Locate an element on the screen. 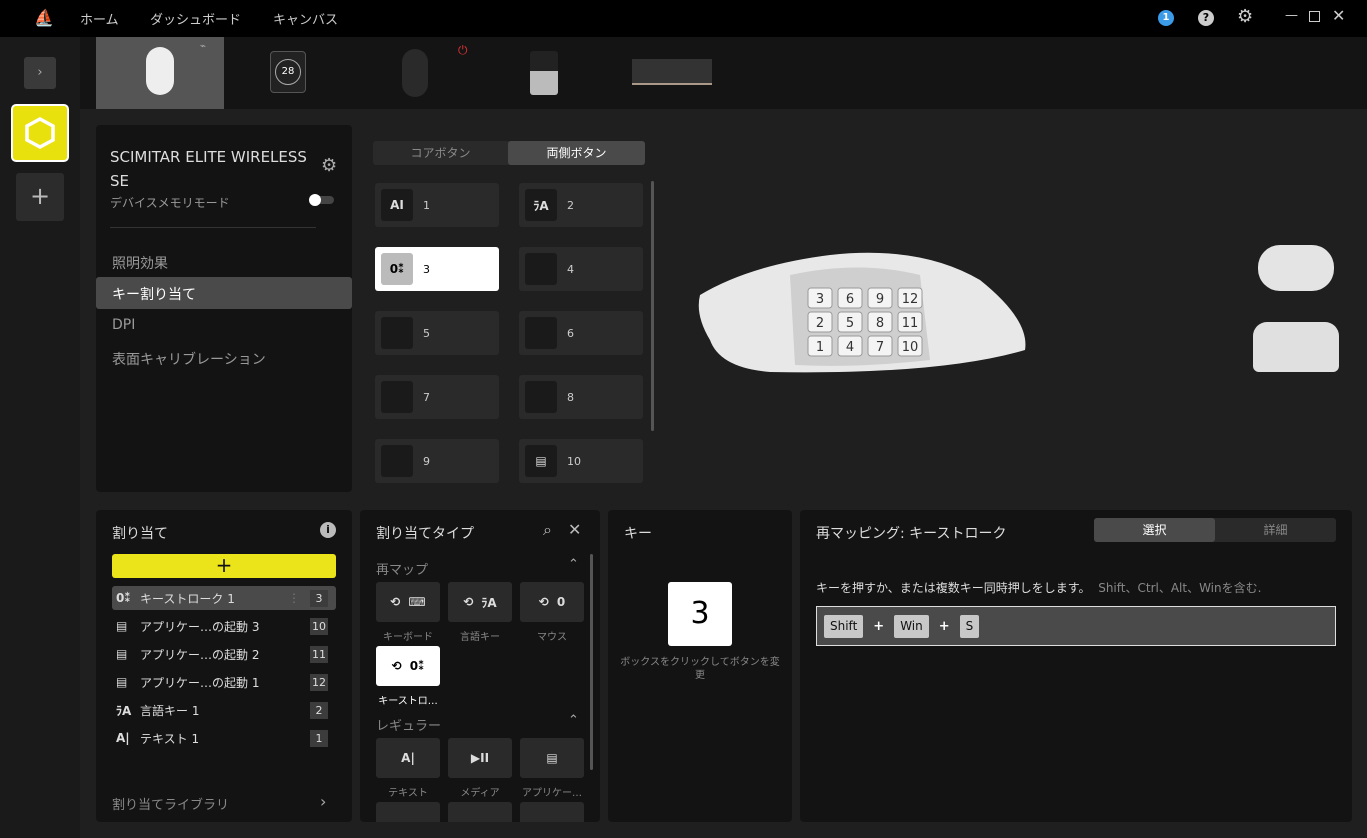 Image resolution: width=1367 pixels, height=838 pixels. type-tile-remap-2: ⟲ 0 is located at coordinates (552, 602).